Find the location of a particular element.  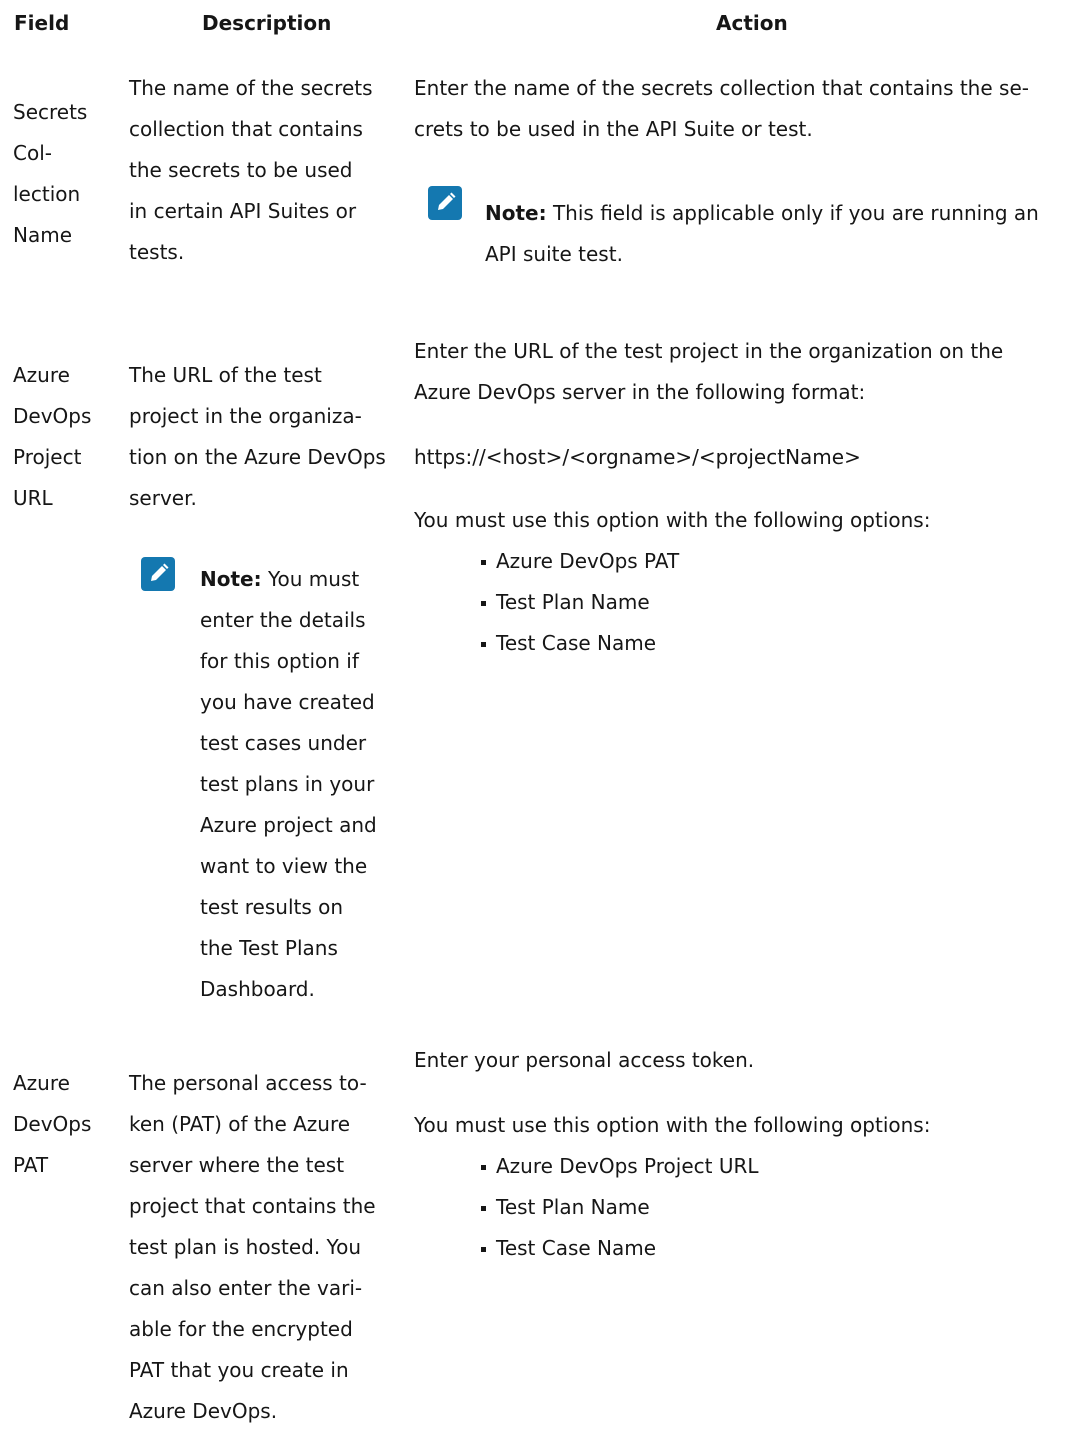

description-line: server where the test is located at coordinates (237, 1165).